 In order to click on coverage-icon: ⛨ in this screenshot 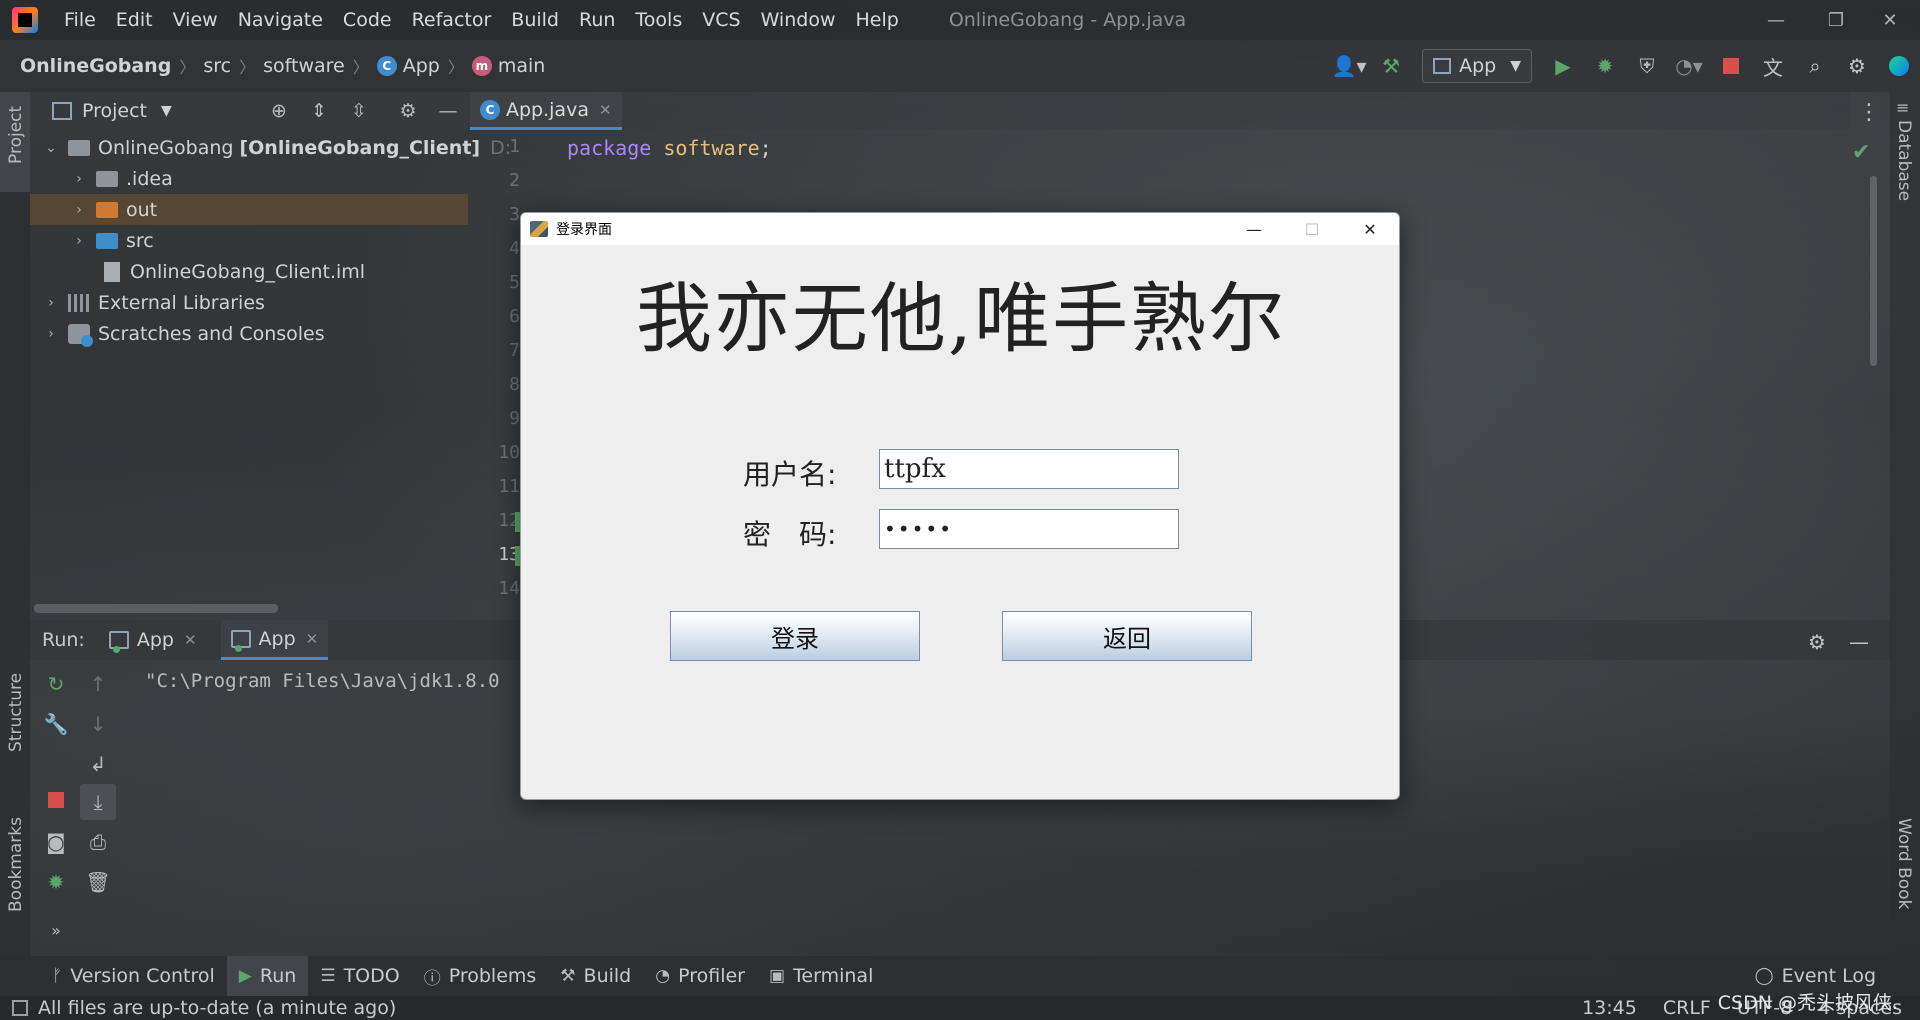, I will do `click(1647, 66)`.